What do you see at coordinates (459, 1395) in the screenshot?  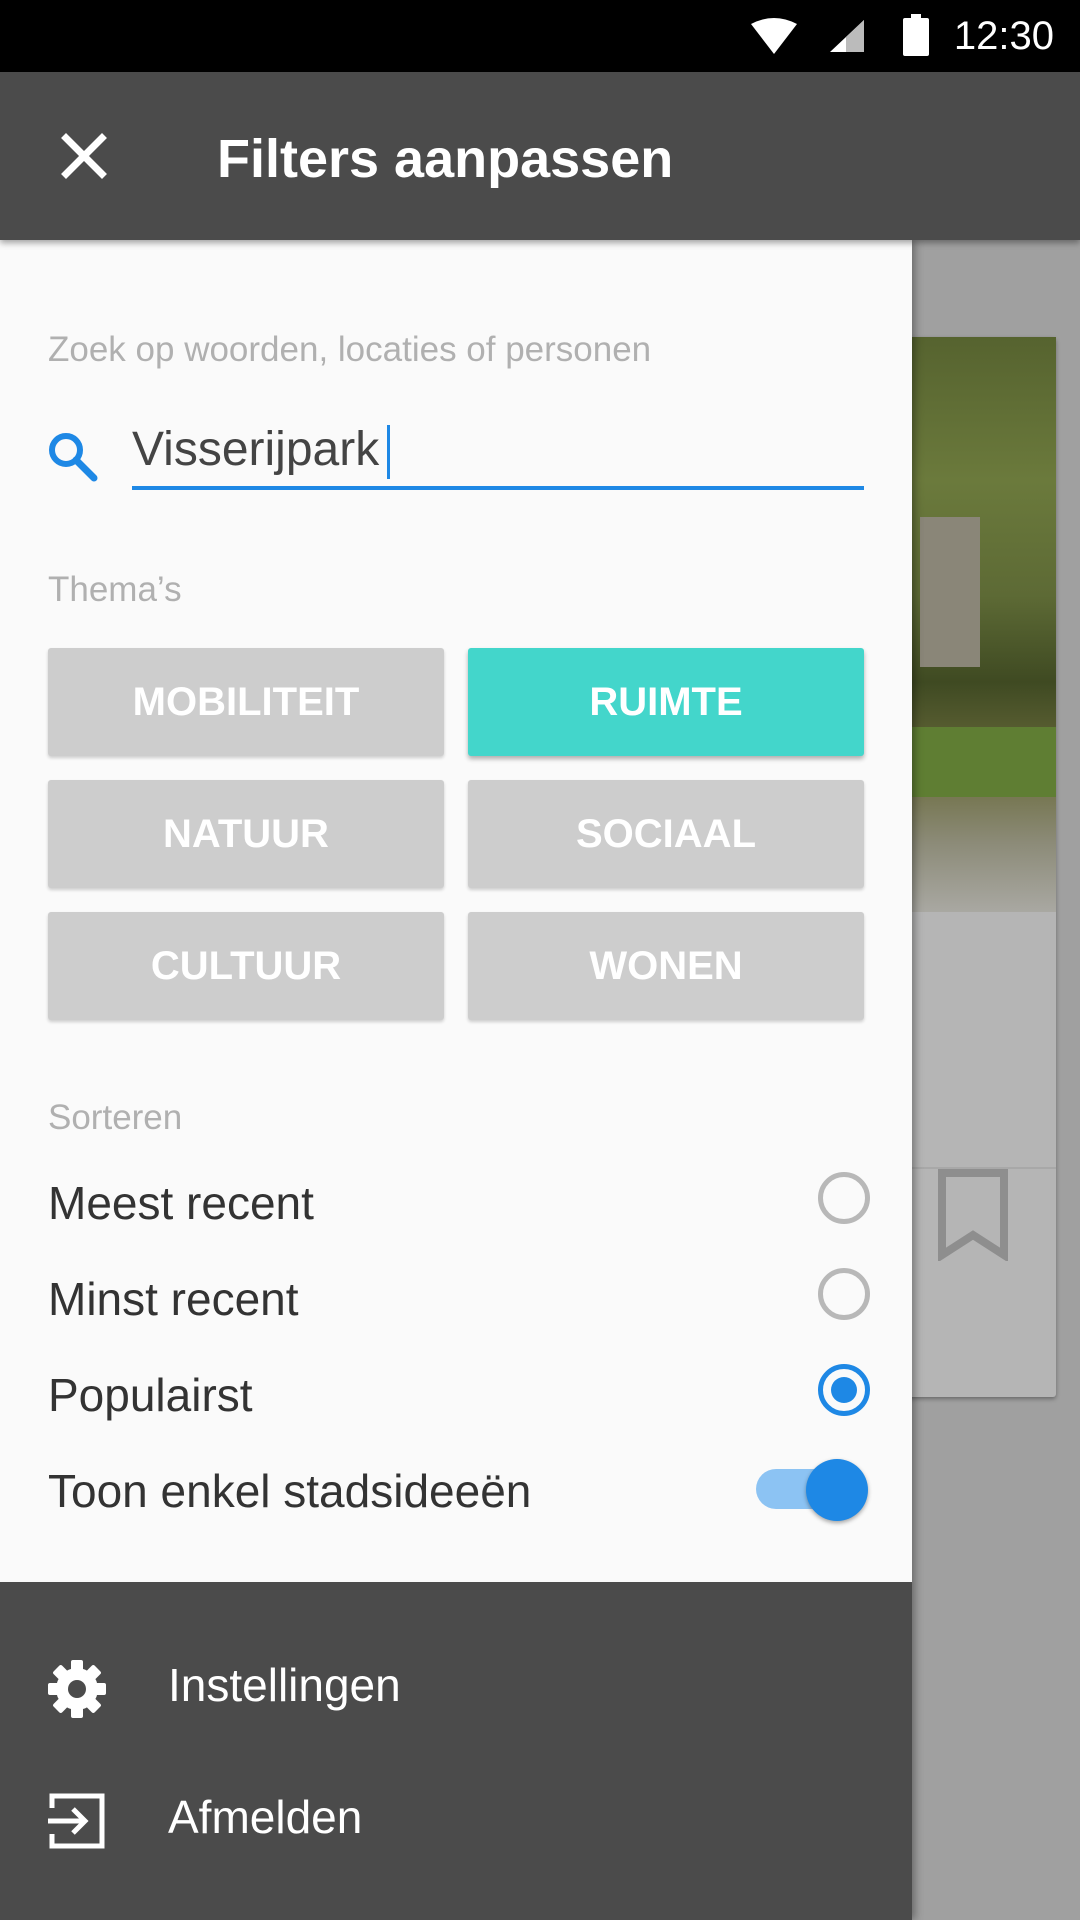 I see `sort-option-populairst: Populairst` at bounding box center [459, 1395].